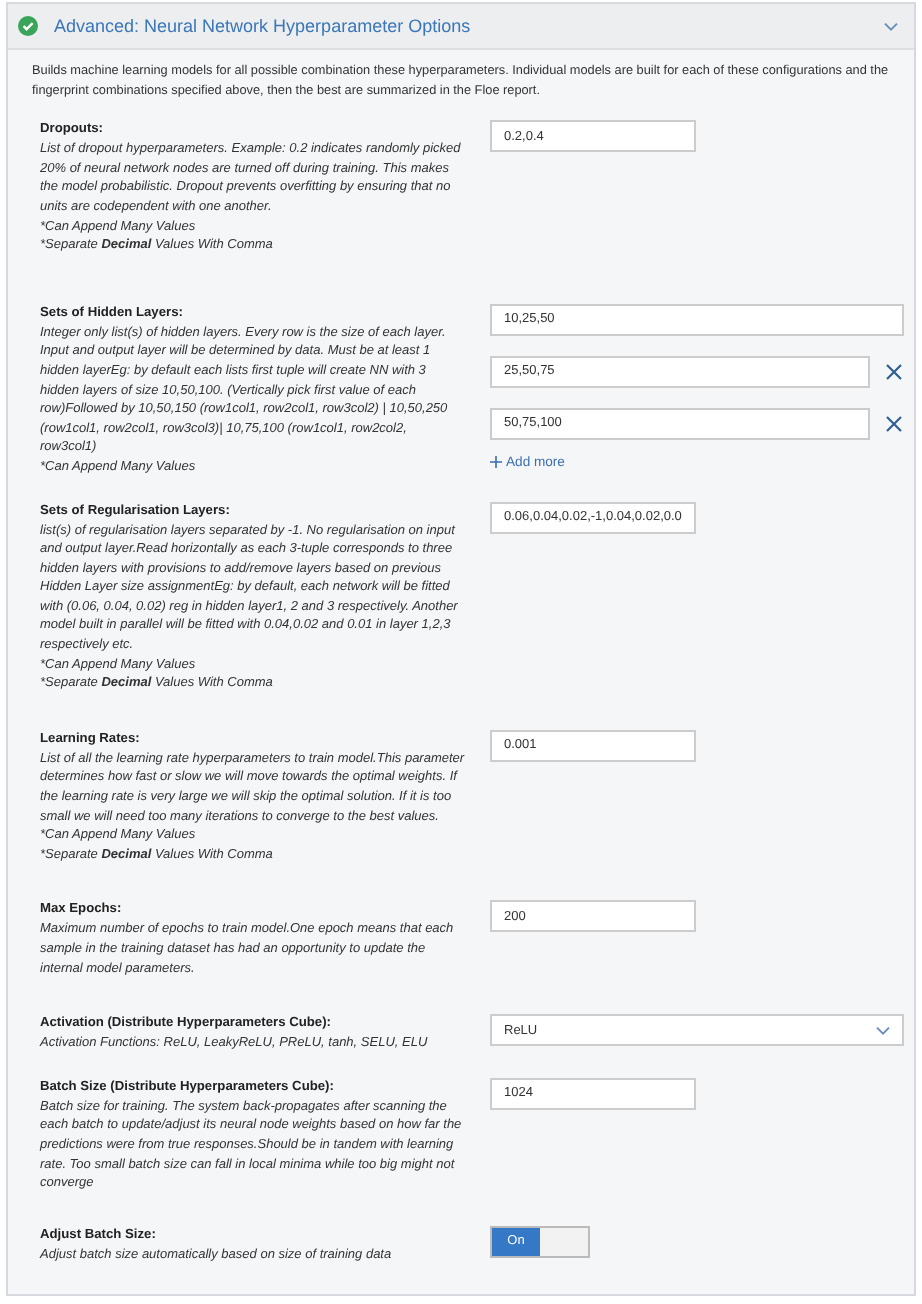 Image resolution: width=922 pixels, height=1304 pixels. I want to click on panel-title: Advanced: Neural Network Hyperparameter Options, so click(263, 26).